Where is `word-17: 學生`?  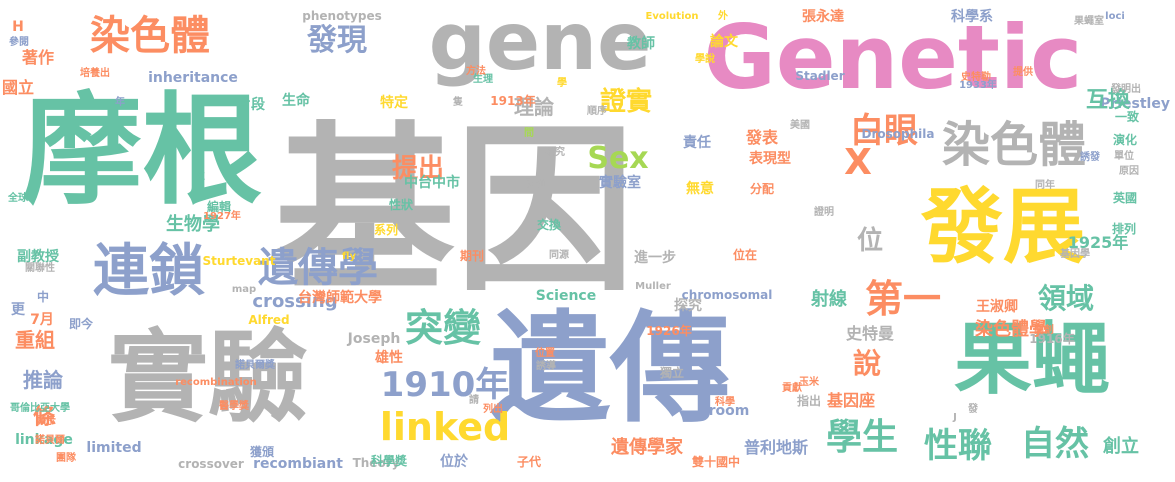 word-17: 學生 is located at coordinates (862, 437).